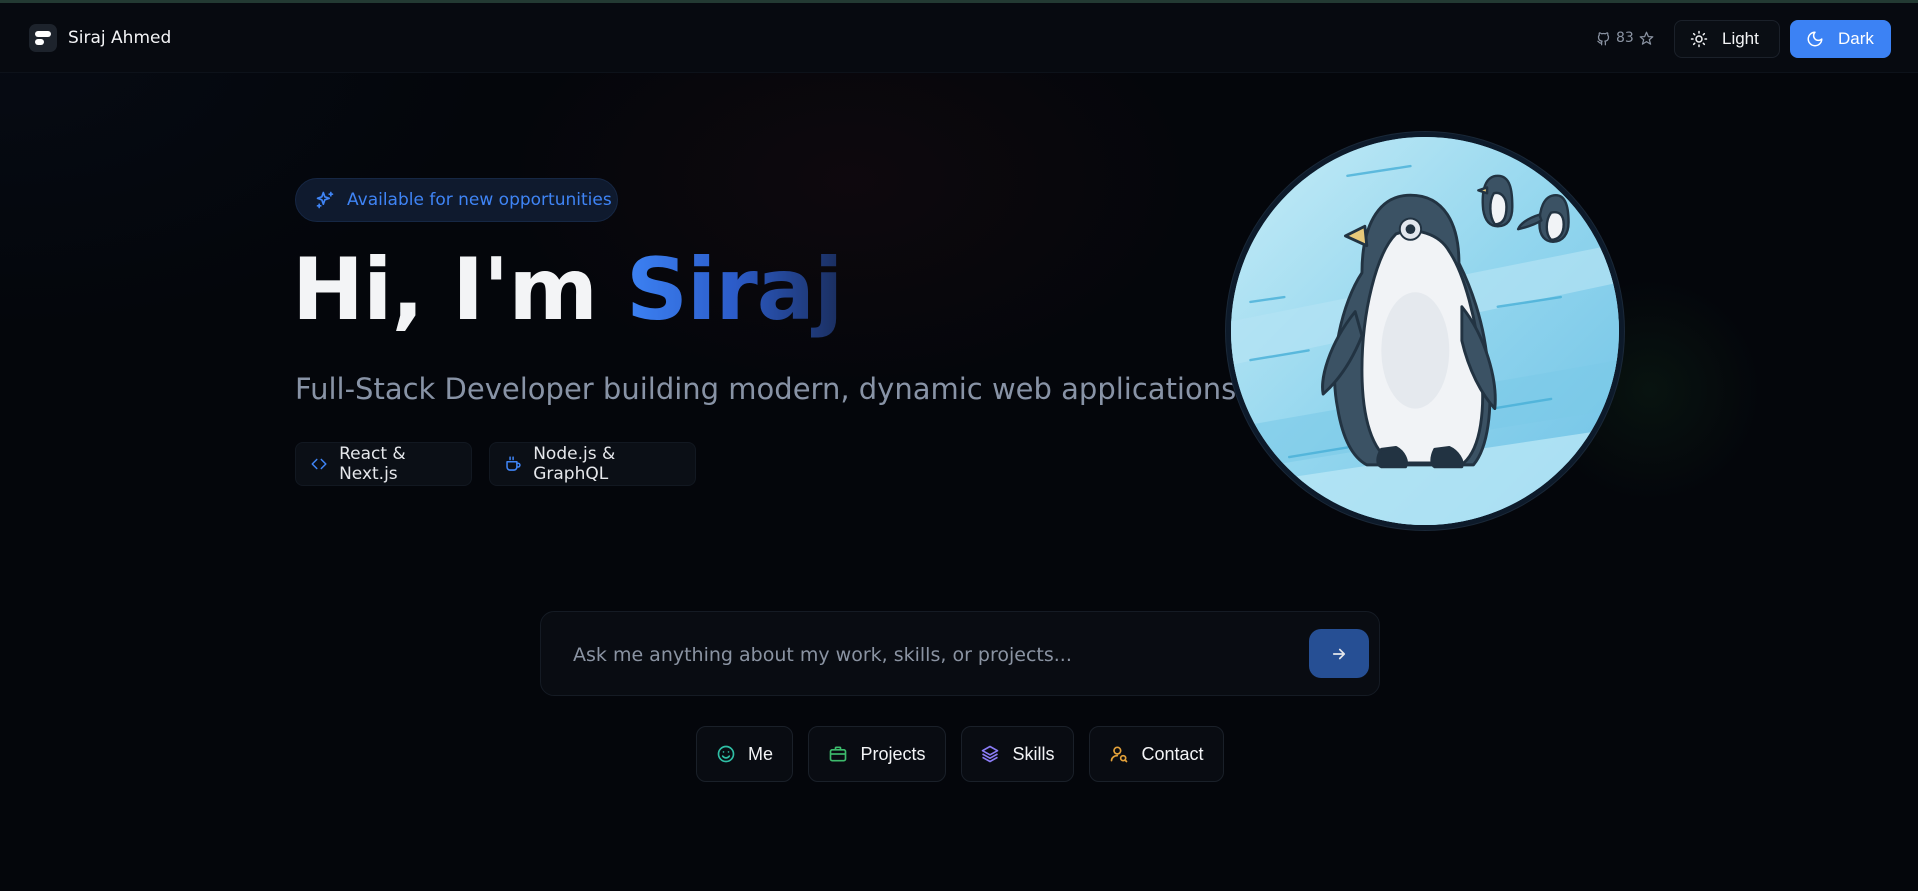  What do you see at coordinates (1603, 38) in the screenshot?
I see `github-icon` at bounding box center [1603, 38].